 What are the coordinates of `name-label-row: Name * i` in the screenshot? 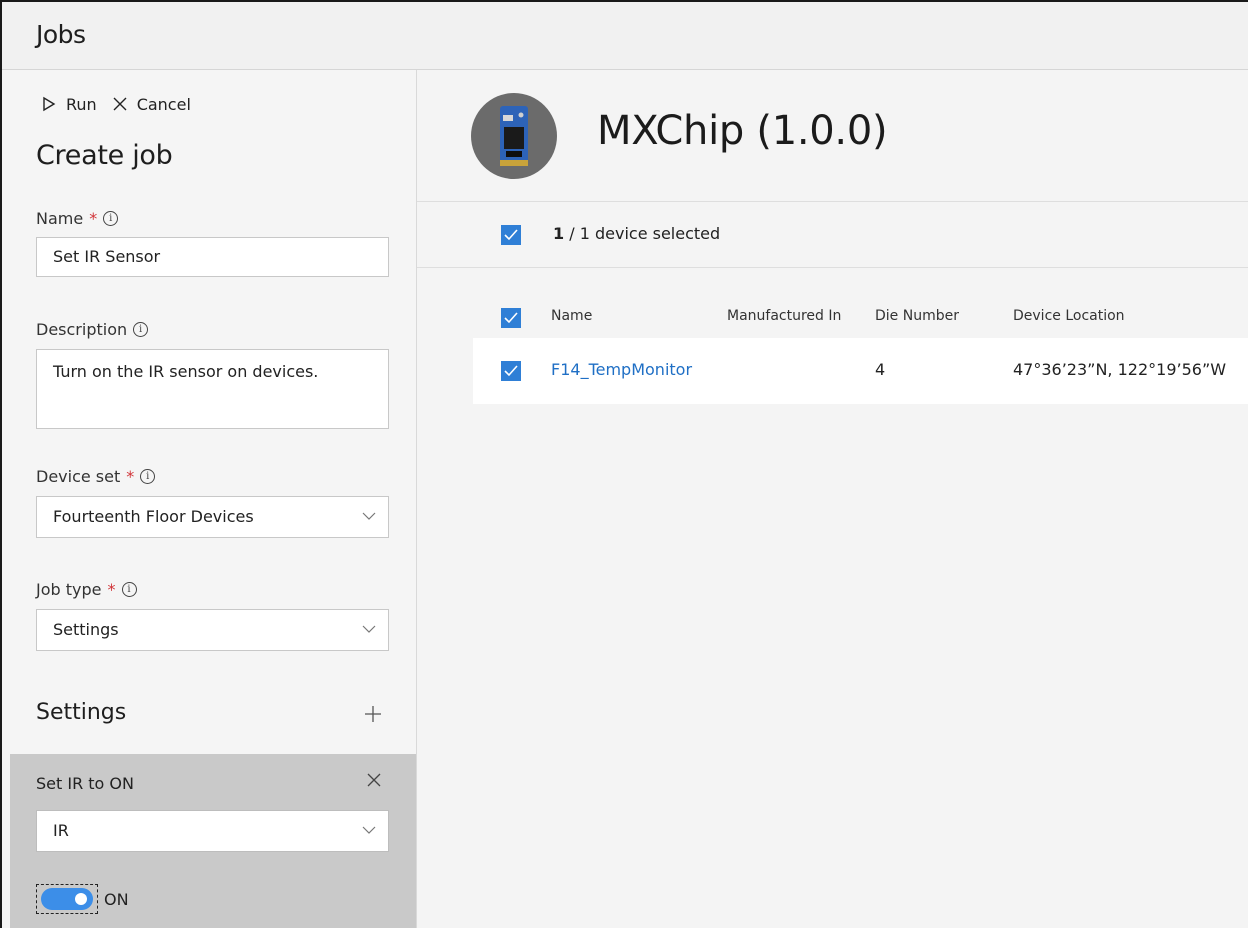 It's located at (77, 218).